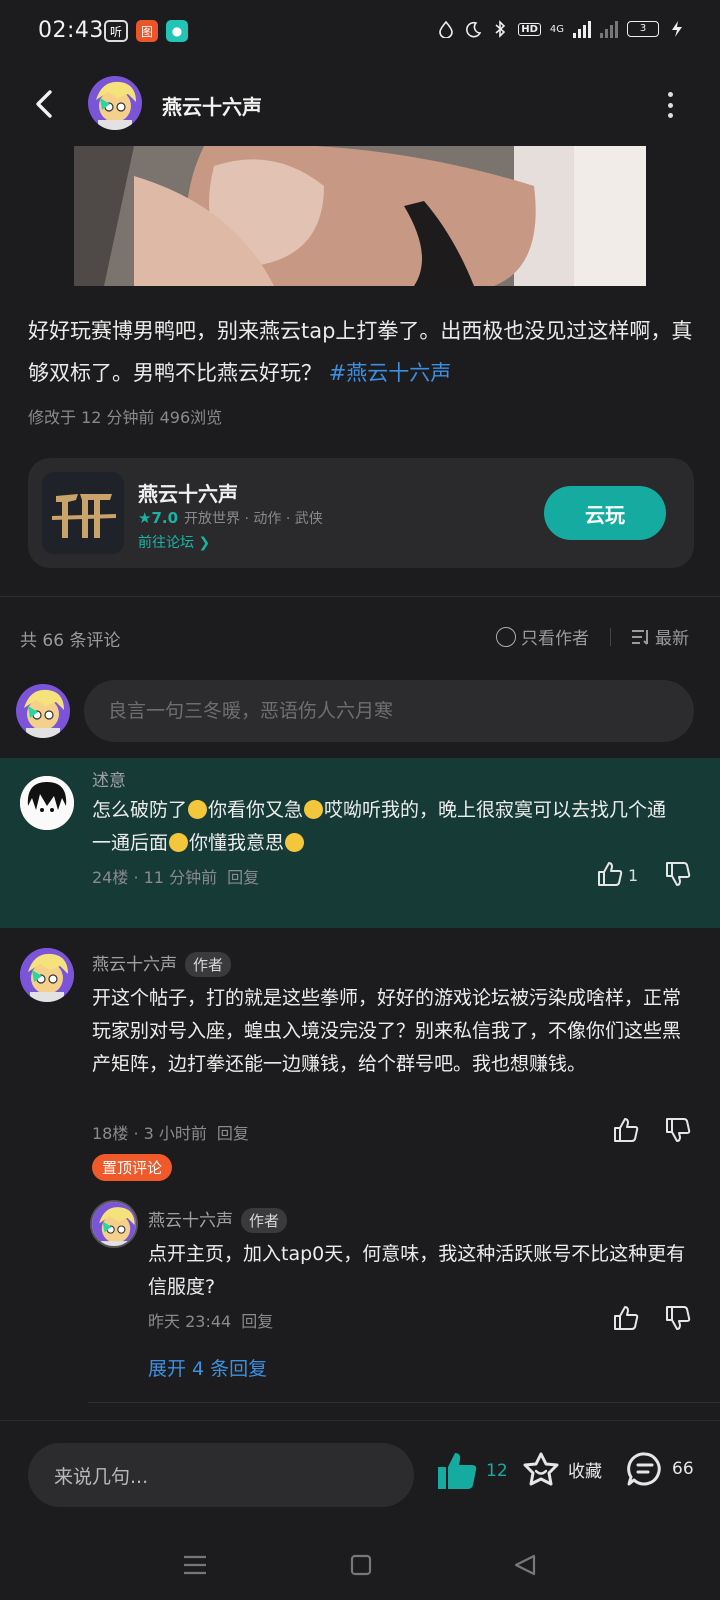 This screenshot has width=720, height=1600. I want to click on commenter-avatar, so click(47, 803).